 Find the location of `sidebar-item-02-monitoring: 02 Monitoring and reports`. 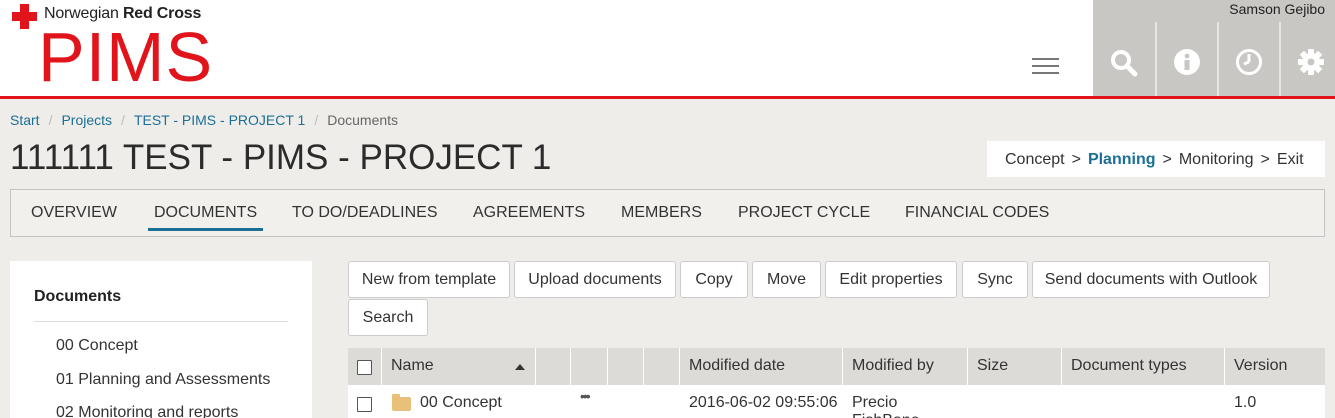

sidebar-item-02-monitoring: 02 Monitoring and reports is located at coordinates (147, 411).